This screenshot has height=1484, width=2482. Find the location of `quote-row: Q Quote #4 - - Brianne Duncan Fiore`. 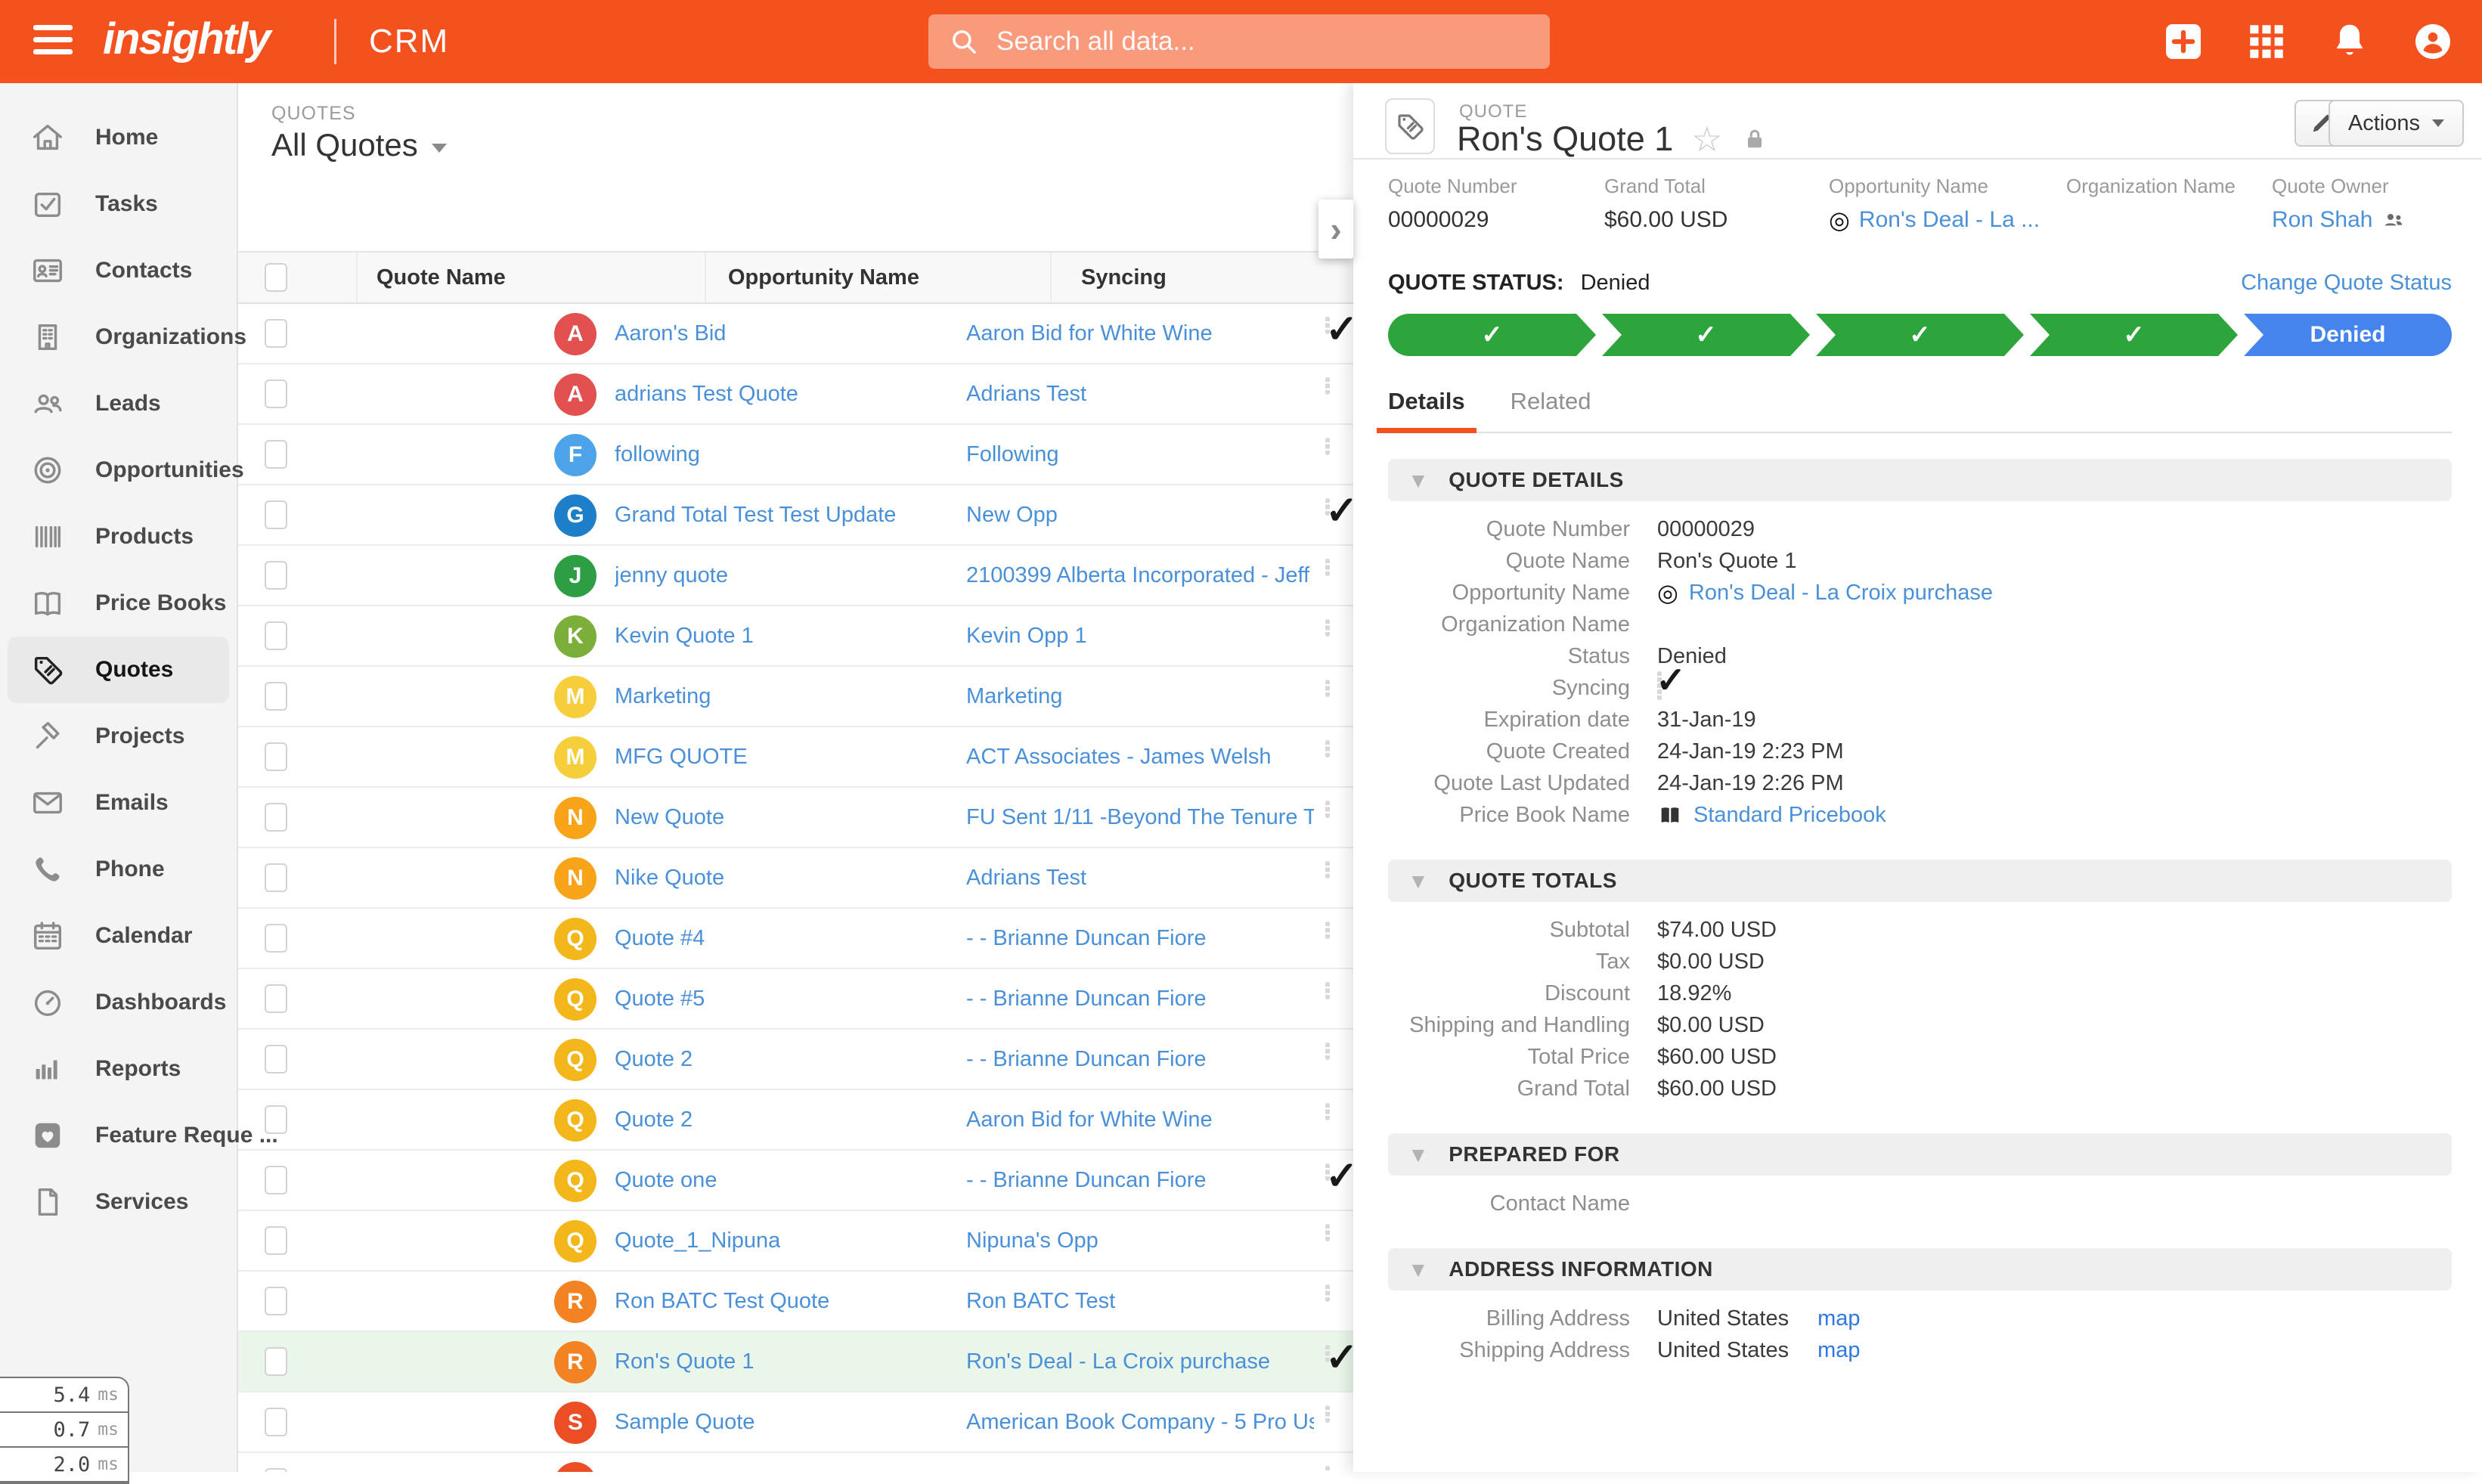

quote-row: Q Quote #4 - - Brianne Duncan Fiore is located at coordinates (795, 939).